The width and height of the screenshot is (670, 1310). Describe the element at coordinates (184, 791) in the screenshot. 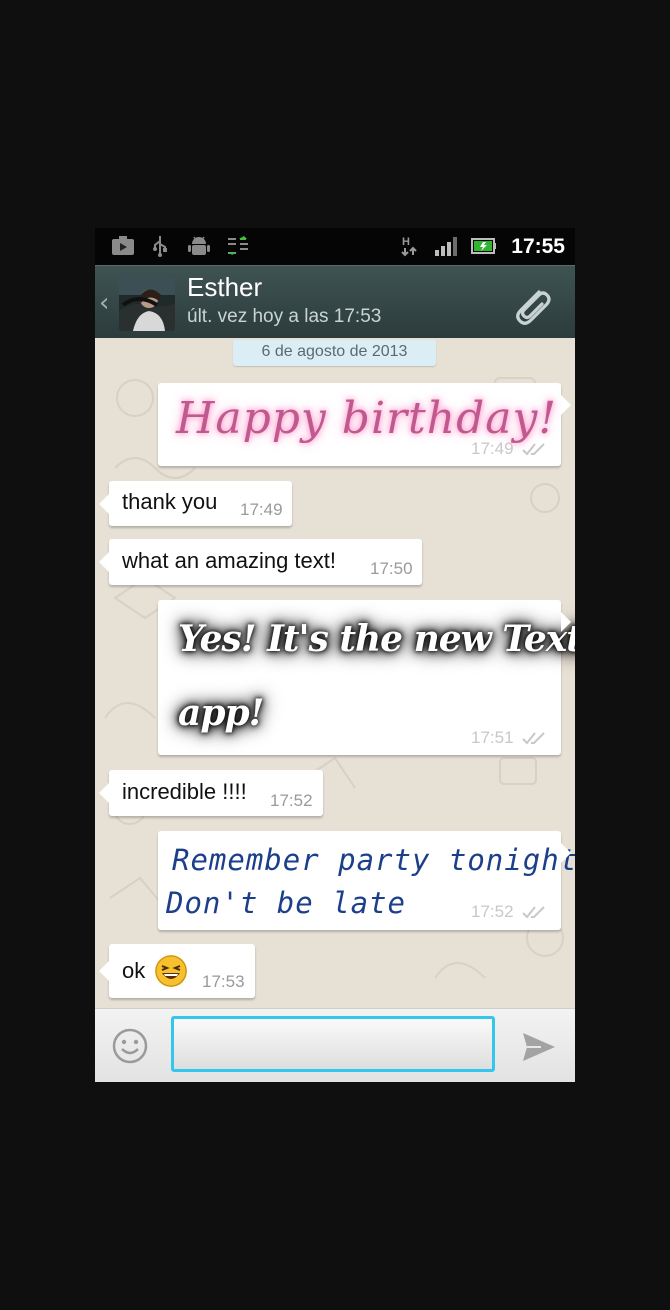

I see `message-text: incredible !!!!` at that location.